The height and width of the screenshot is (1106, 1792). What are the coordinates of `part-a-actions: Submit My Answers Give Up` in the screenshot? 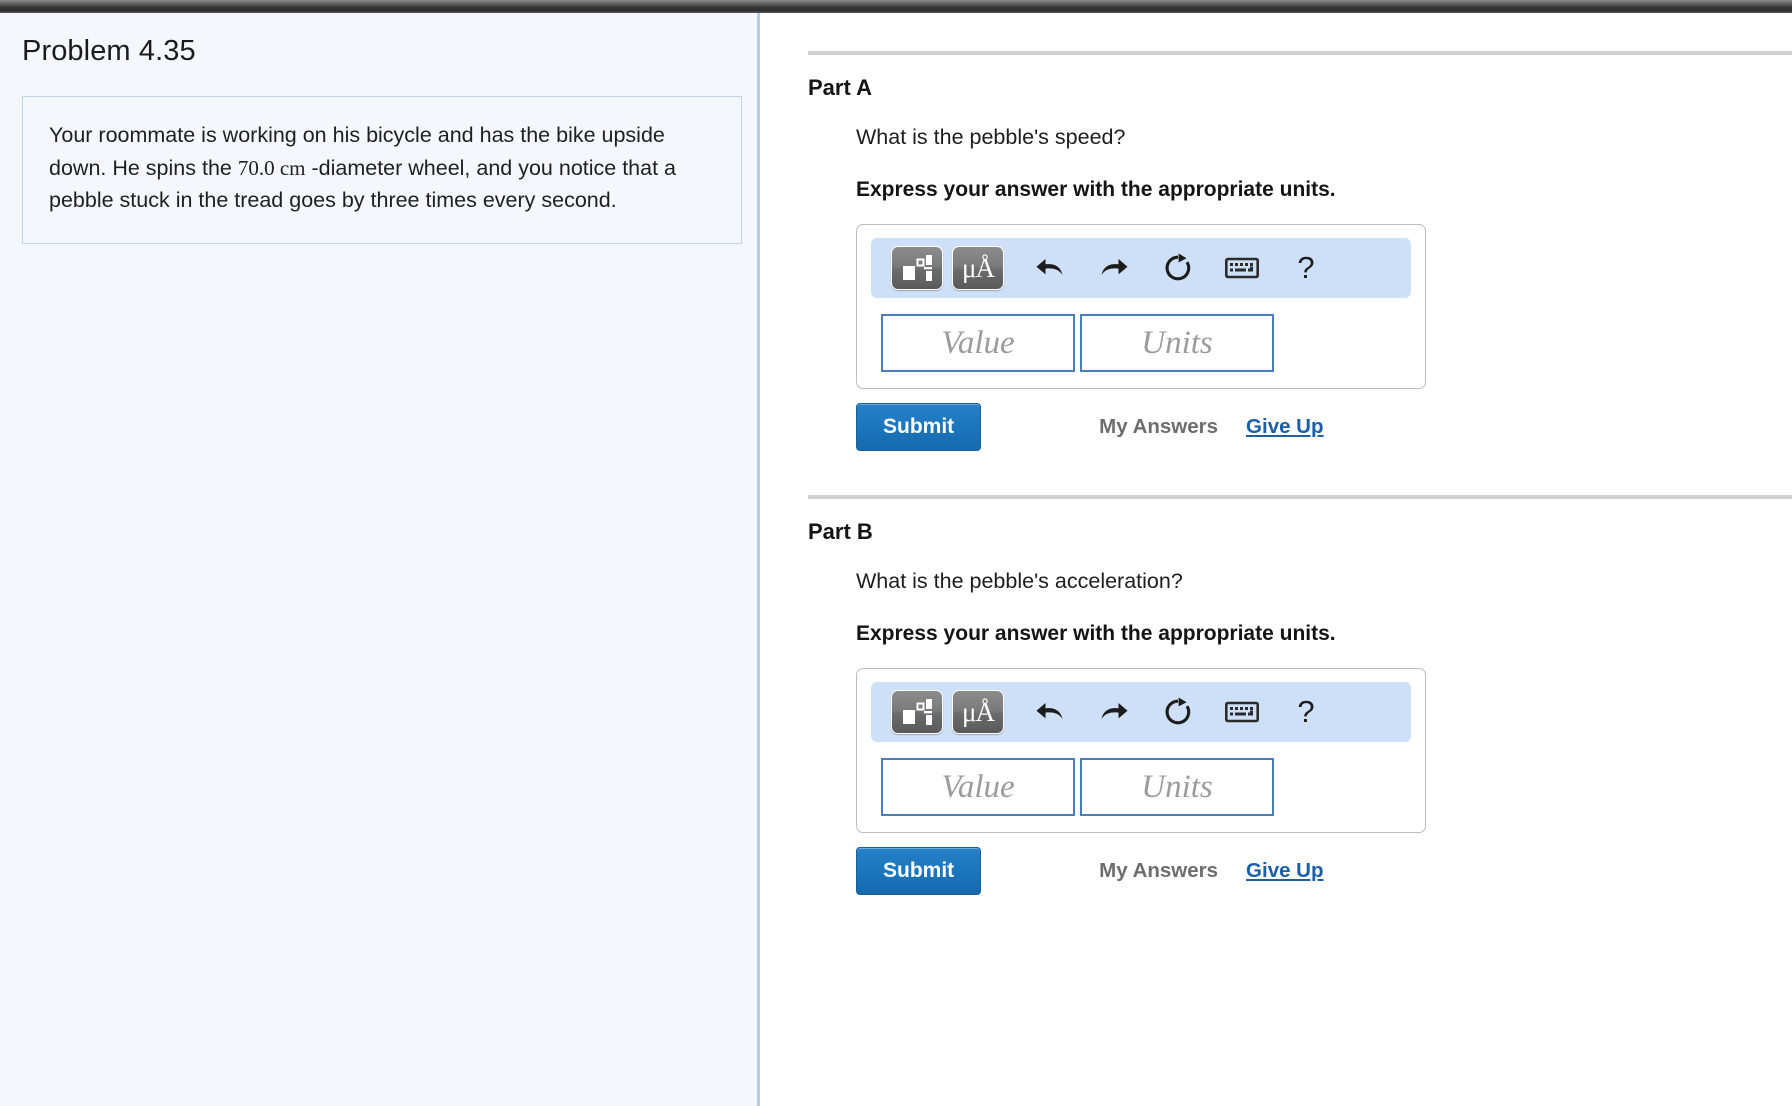 It's located at (1324, 427).